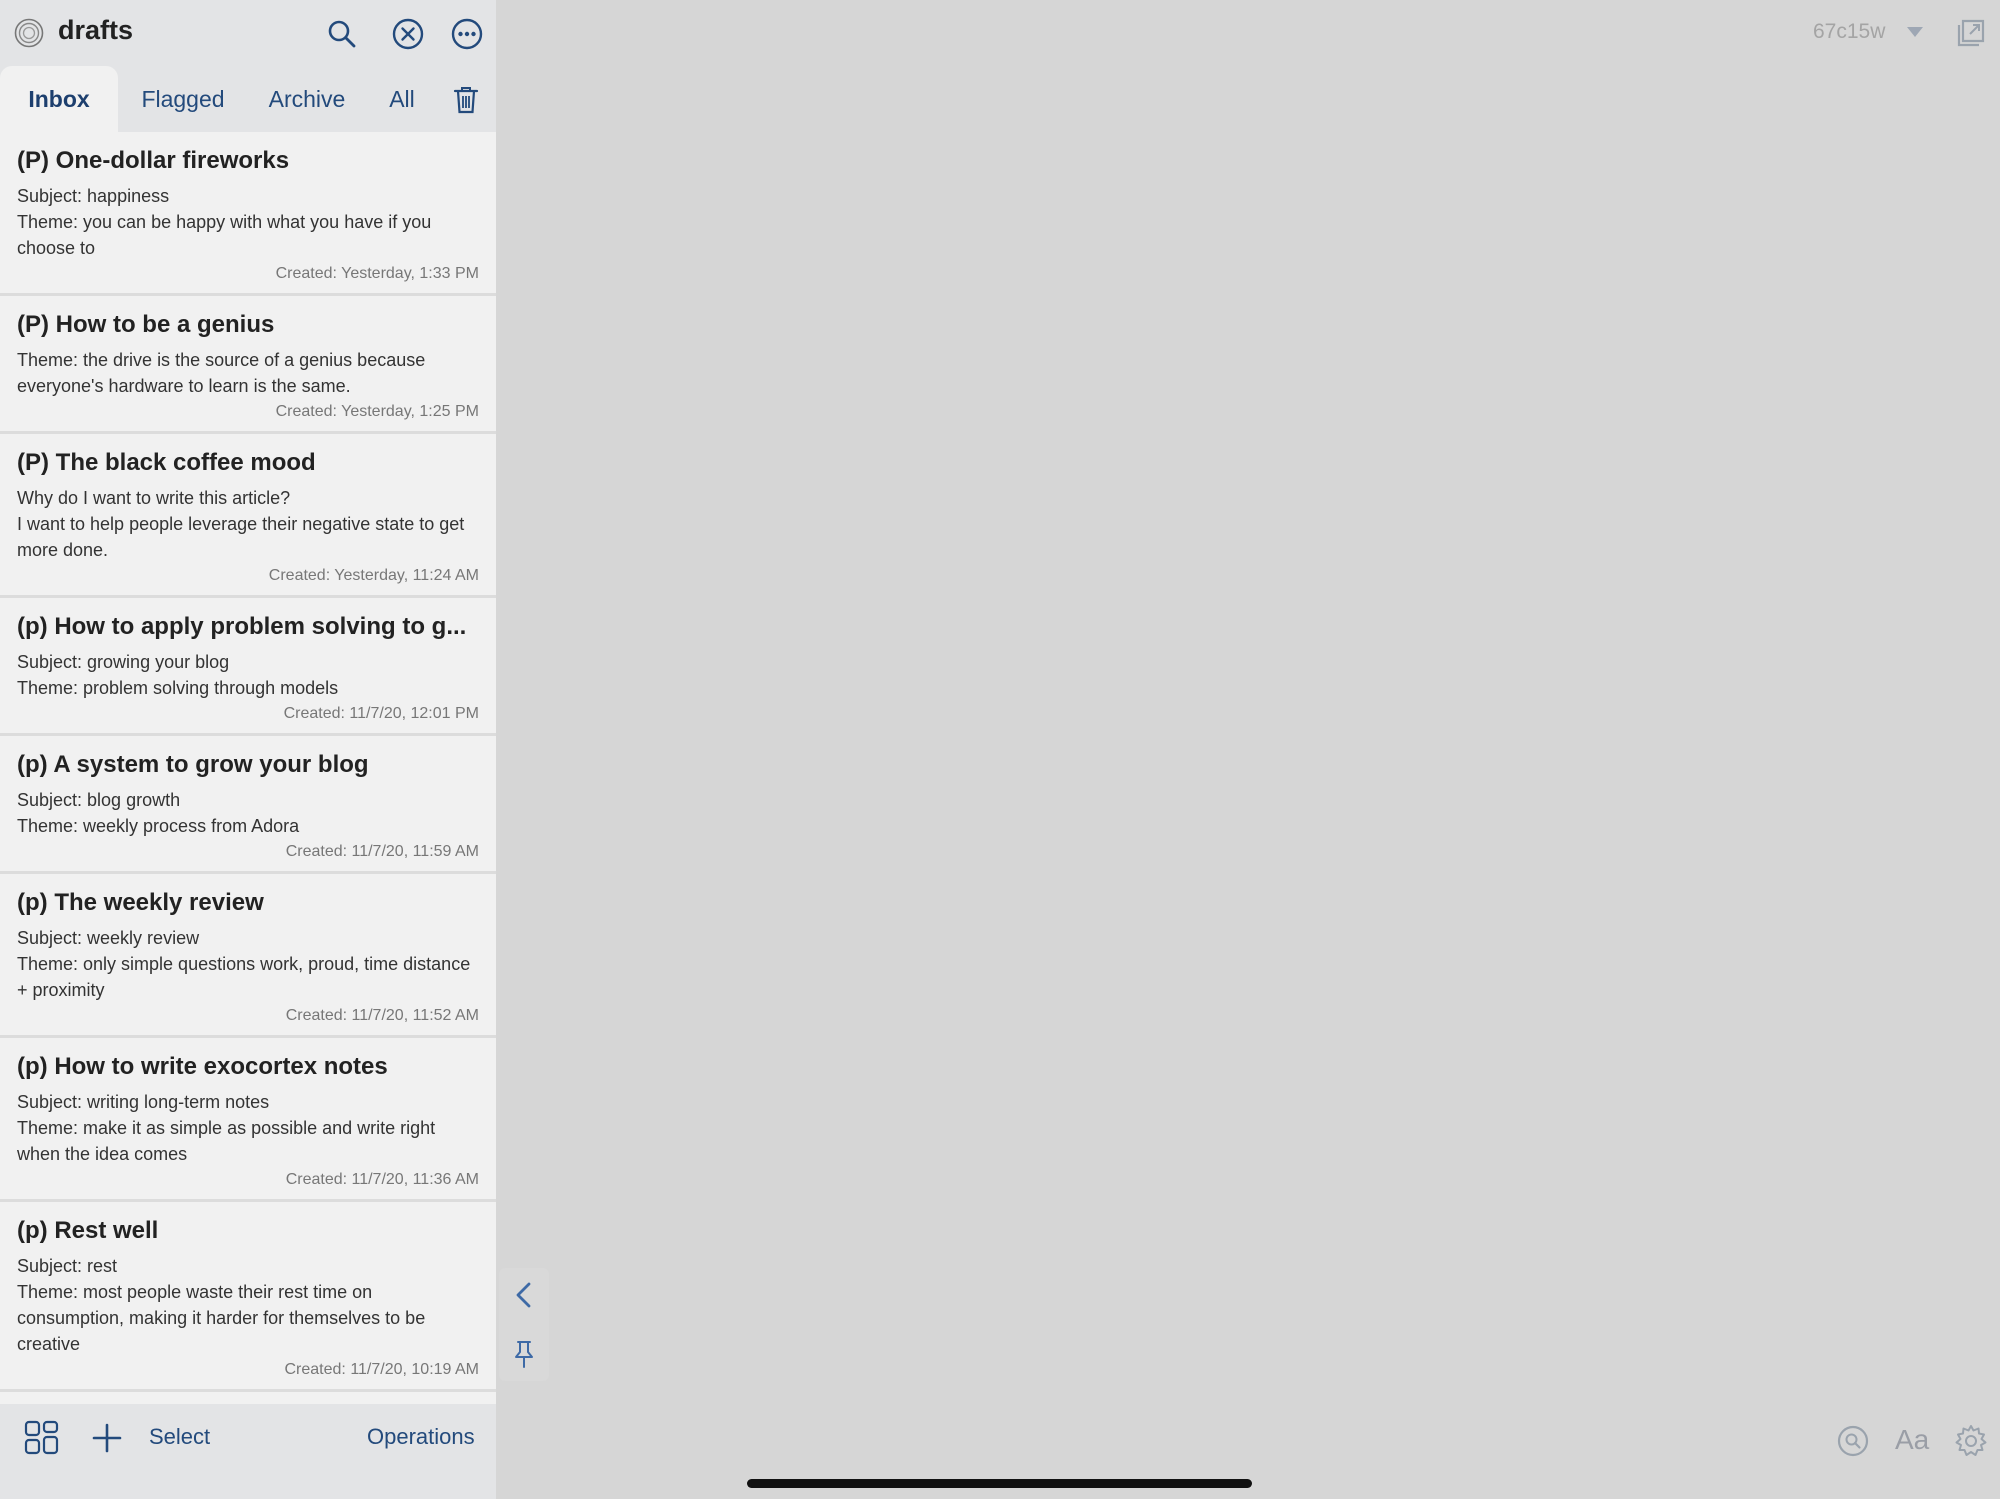 The height and width of the screenshot is (1499, 2000). I want to click on draft-preview-line: Subject: weekly review, so click(108, 938).